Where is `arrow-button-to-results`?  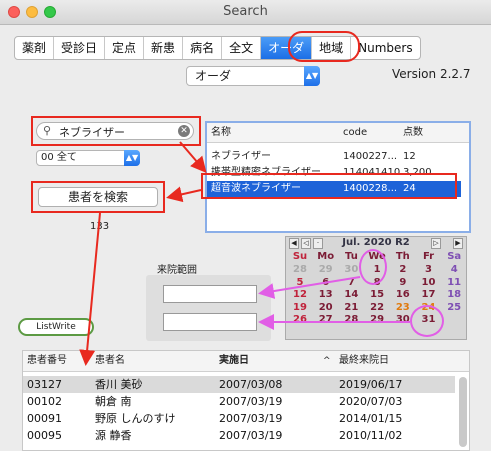
arrow-button-to-results is located at coordinates (90, 289).